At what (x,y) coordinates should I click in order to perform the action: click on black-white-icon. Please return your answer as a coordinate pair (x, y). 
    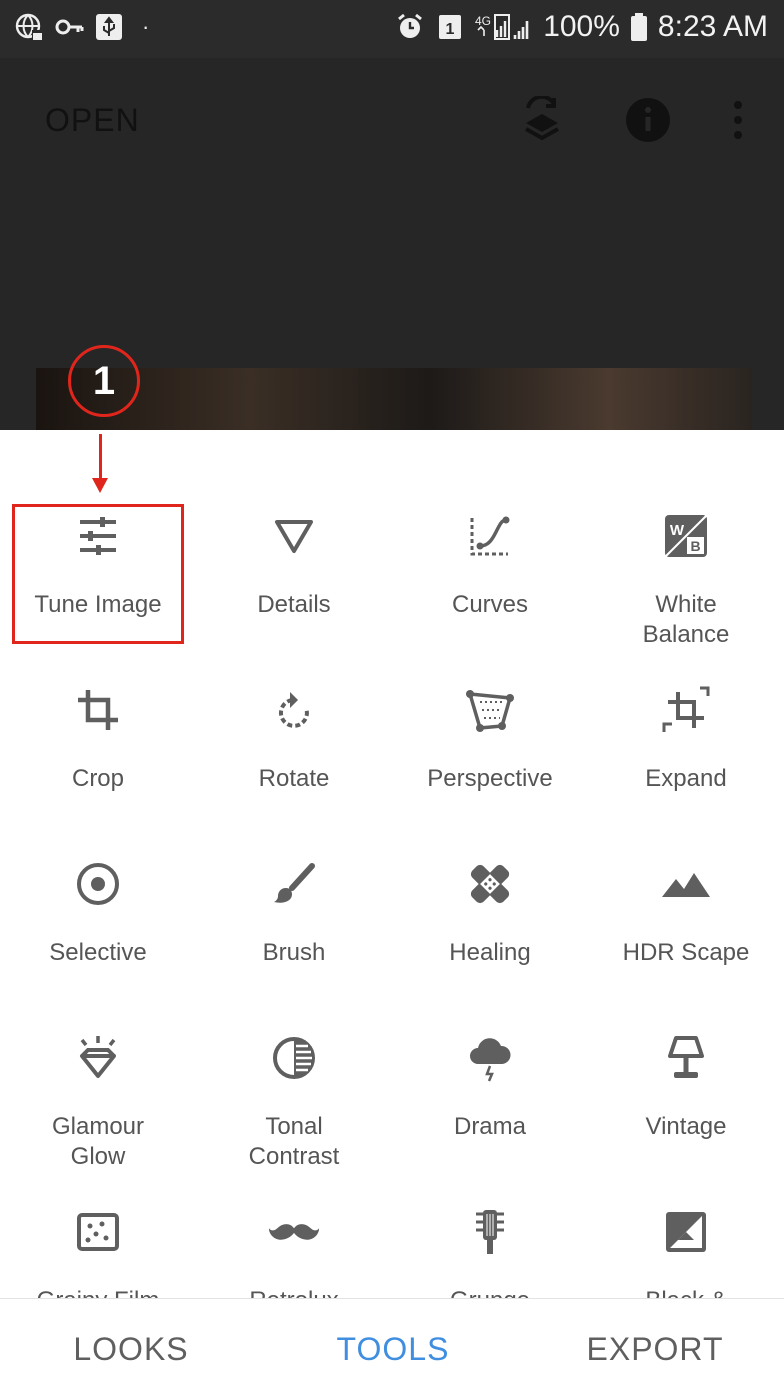
    Looking at the image, I should click on (686, 1232).